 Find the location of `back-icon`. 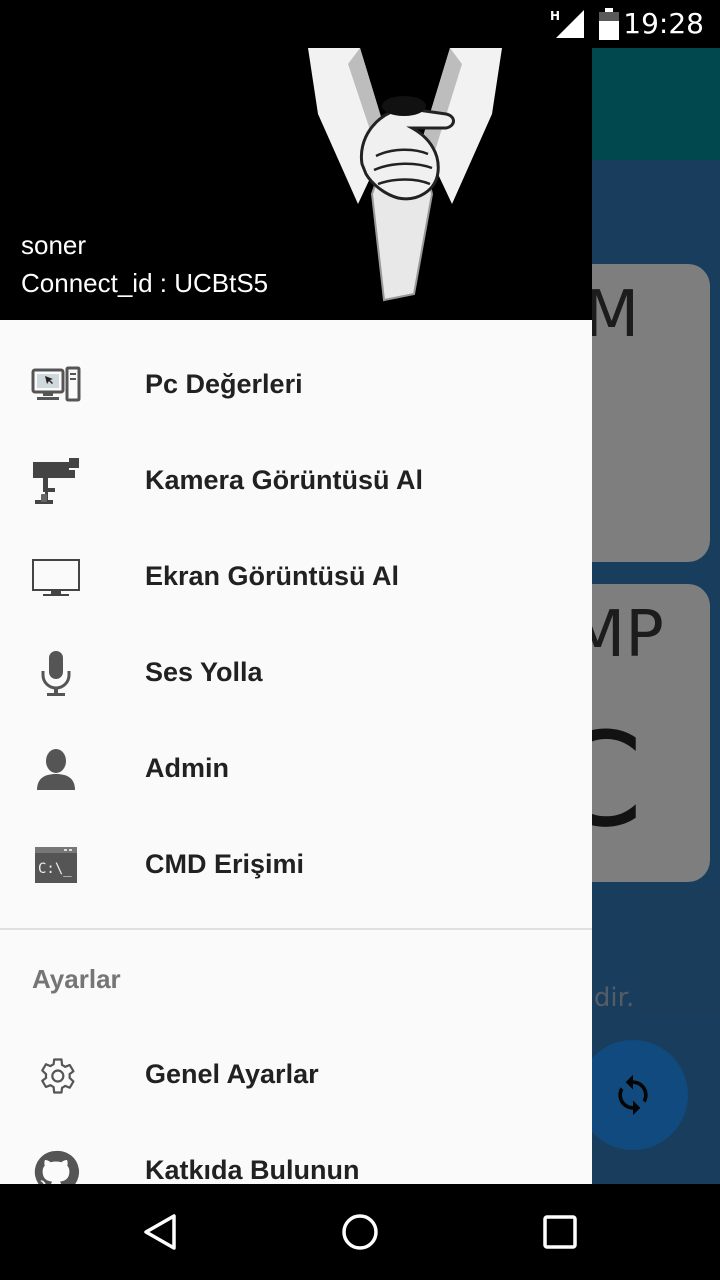

back-icon is located at coordinates (160, 1232).